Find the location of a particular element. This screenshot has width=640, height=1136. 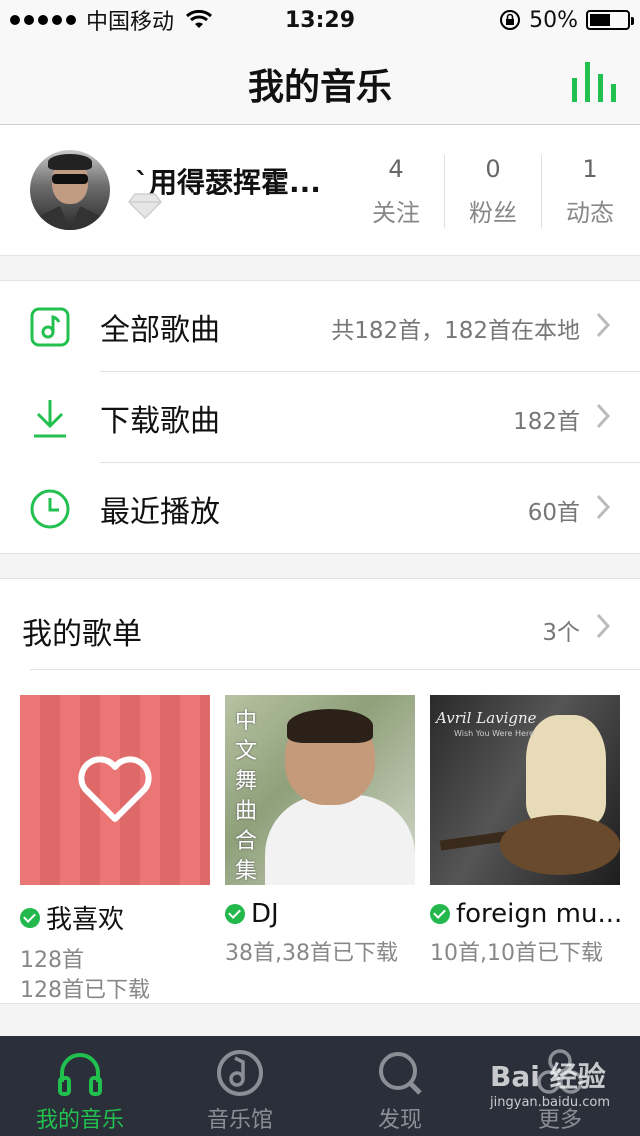

divider is located at coordinates (335, 669).